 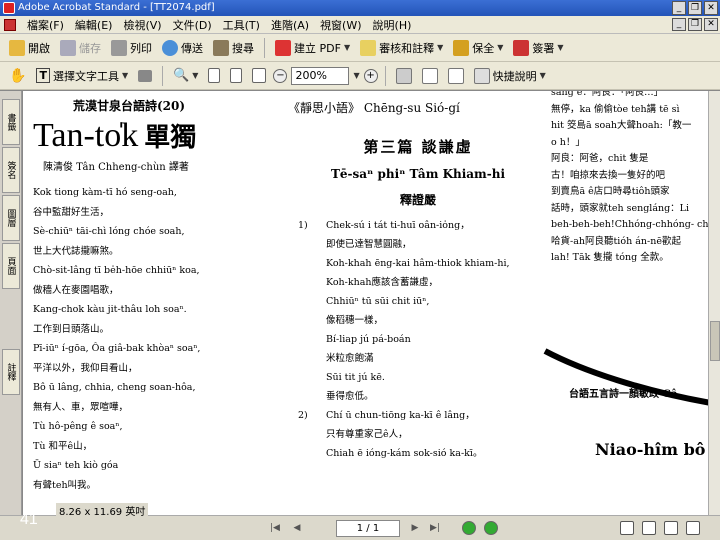 I want to click on fit-width-button, so click(x=259, y=75).